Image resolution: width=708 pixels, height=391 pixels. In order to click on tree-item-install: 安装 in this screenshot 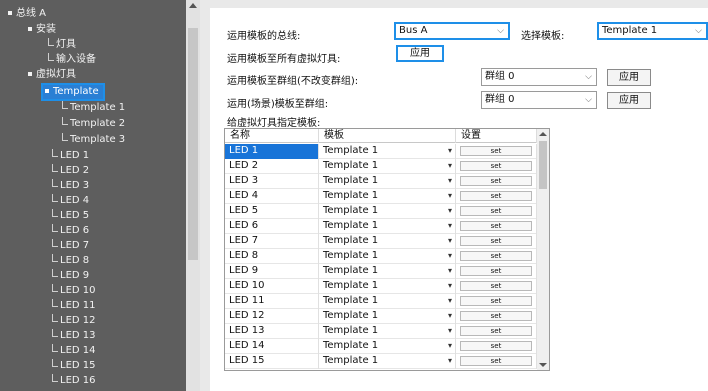, I will do `click(42, 29)`.